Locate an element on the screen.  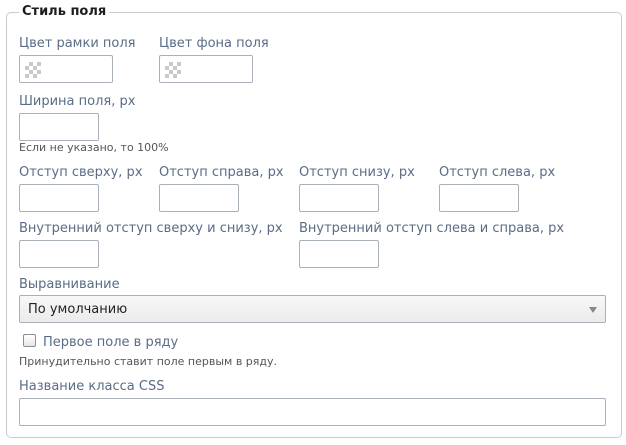
width-input is located at coordinates (59, 127).